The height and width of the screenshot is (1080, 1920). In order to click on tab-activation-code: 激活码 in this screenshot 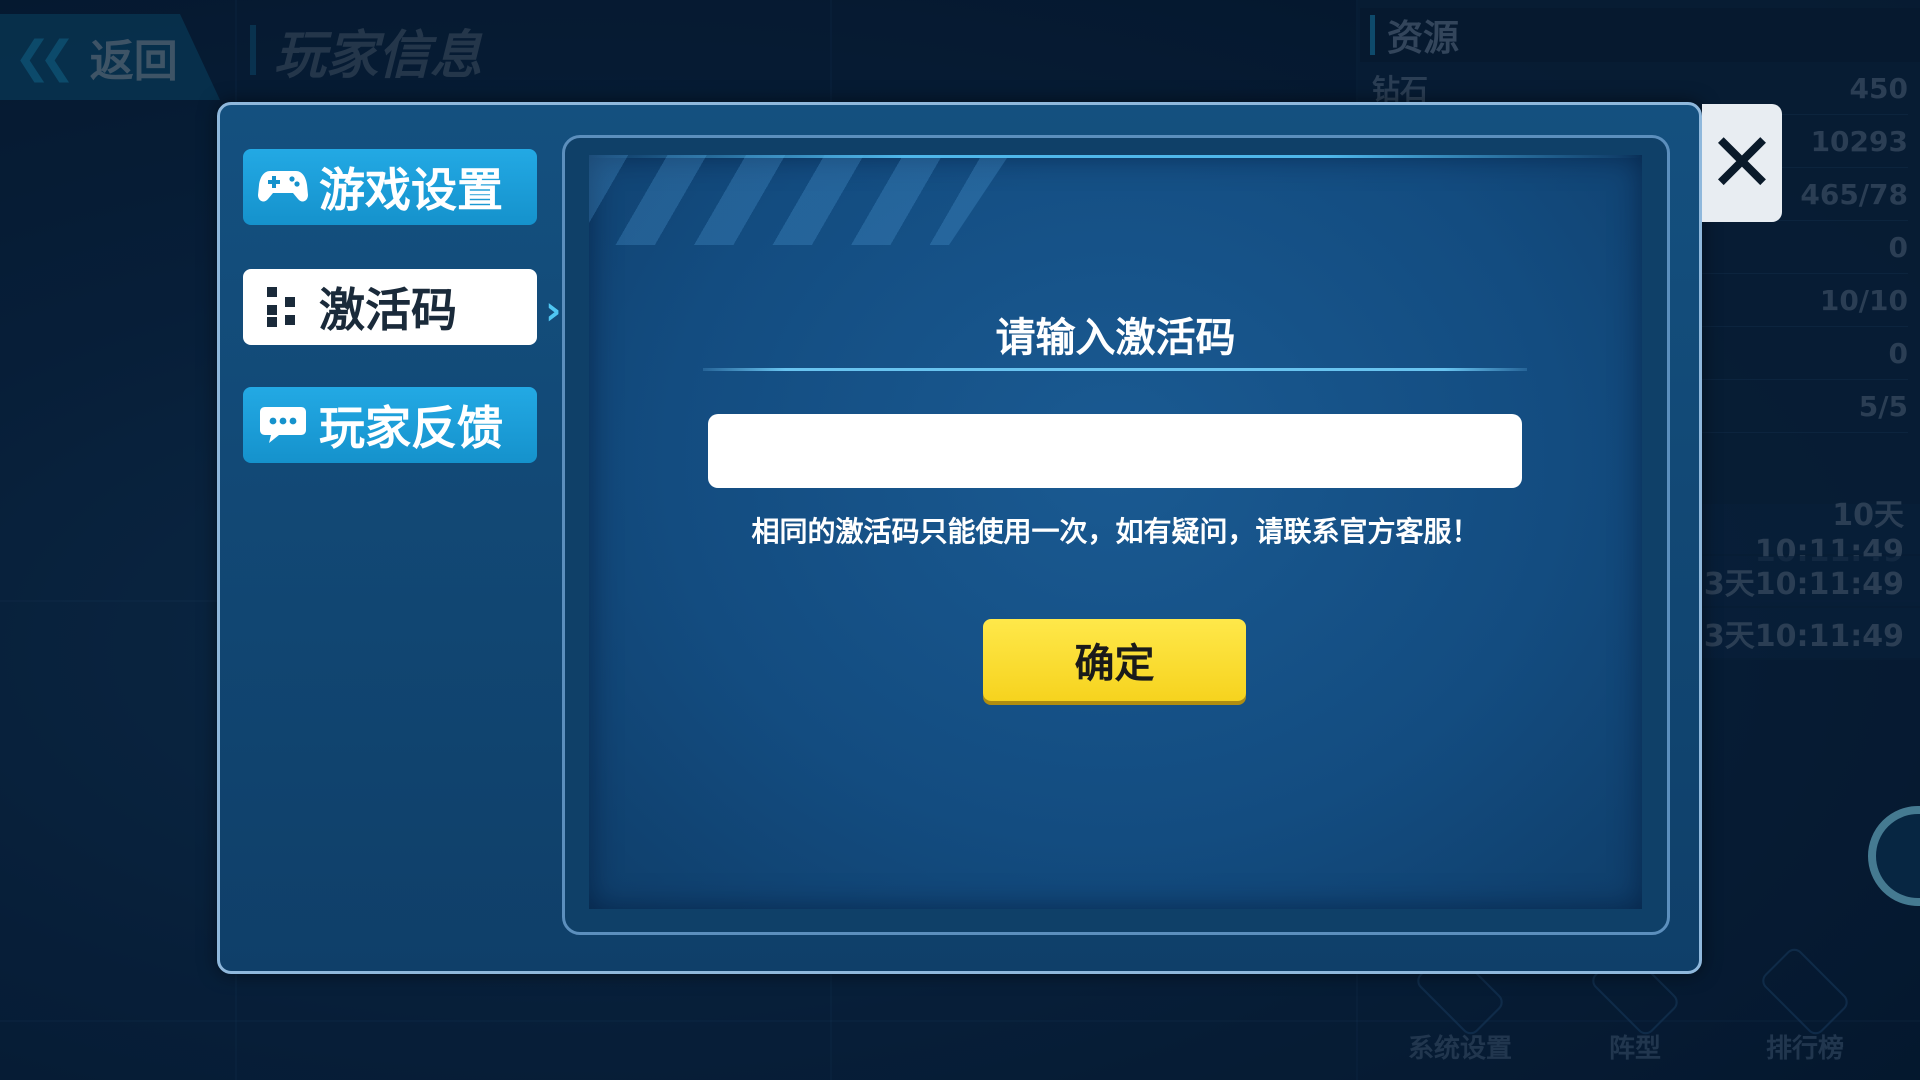, I will do `click(390, 307)`.